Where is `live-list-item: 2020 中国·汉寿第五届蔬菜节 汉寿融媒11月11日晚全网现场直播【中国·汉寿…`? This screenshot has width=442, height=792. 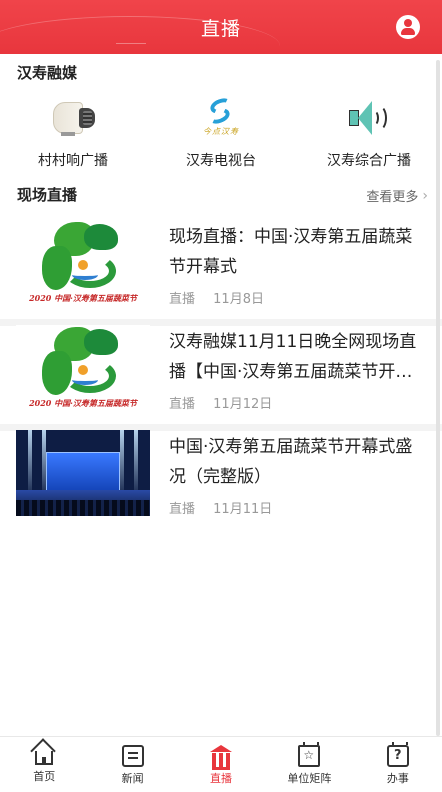
live-list-item: 2020 中国·汉寿第五届蔬菜节 汉寿融媒11月11日晚全网现场直播【中国·汉寿… is located at coordinates (221, 377).